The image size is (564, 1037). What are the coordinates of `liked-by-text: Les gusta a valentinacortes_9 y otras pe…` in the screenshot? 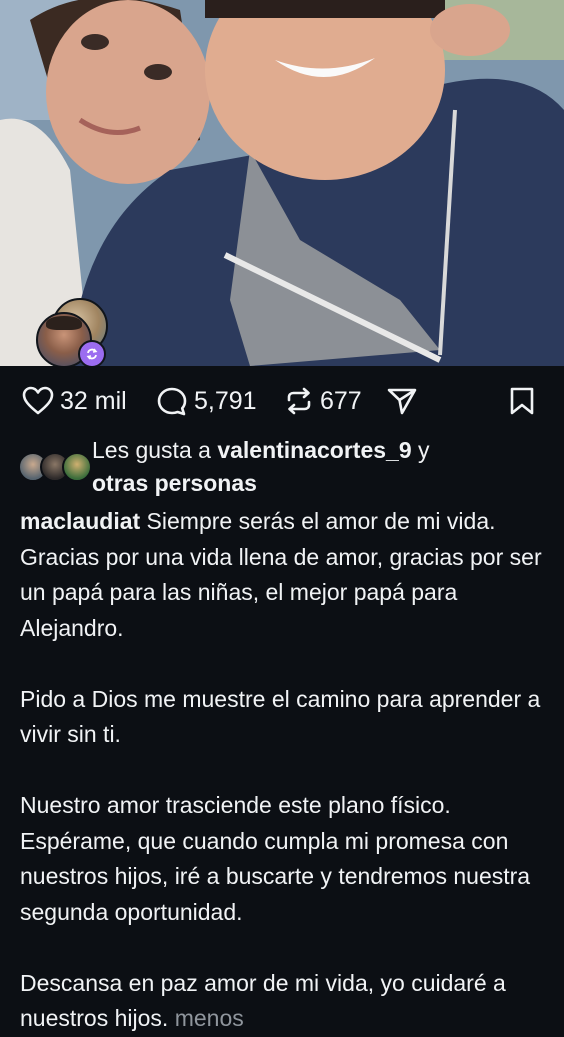 It's located at (322, 467).